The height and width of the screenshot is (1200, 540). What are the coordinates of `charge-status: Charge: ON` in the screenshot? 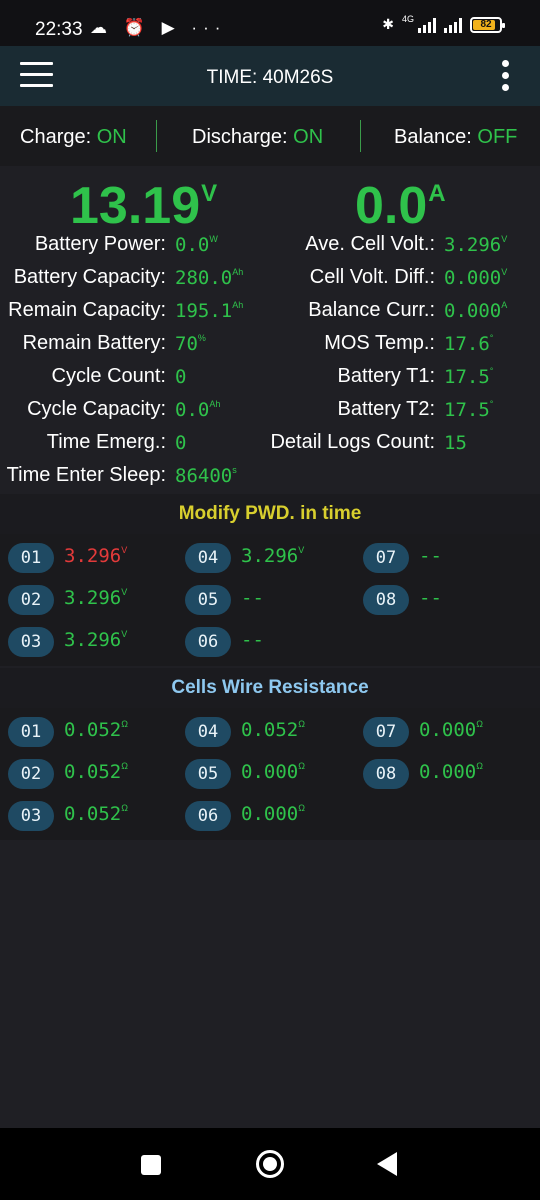 It's located at (73, 137).